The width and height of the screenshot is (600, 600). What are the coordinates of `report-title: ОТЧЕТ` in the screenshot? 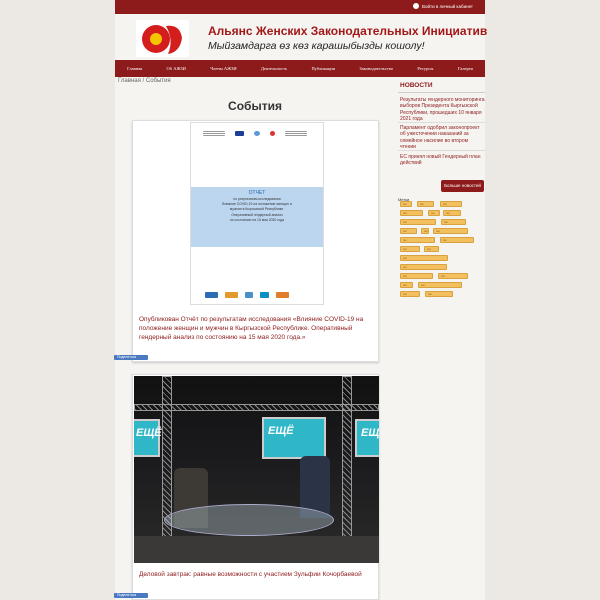 It's located at (257, 193).